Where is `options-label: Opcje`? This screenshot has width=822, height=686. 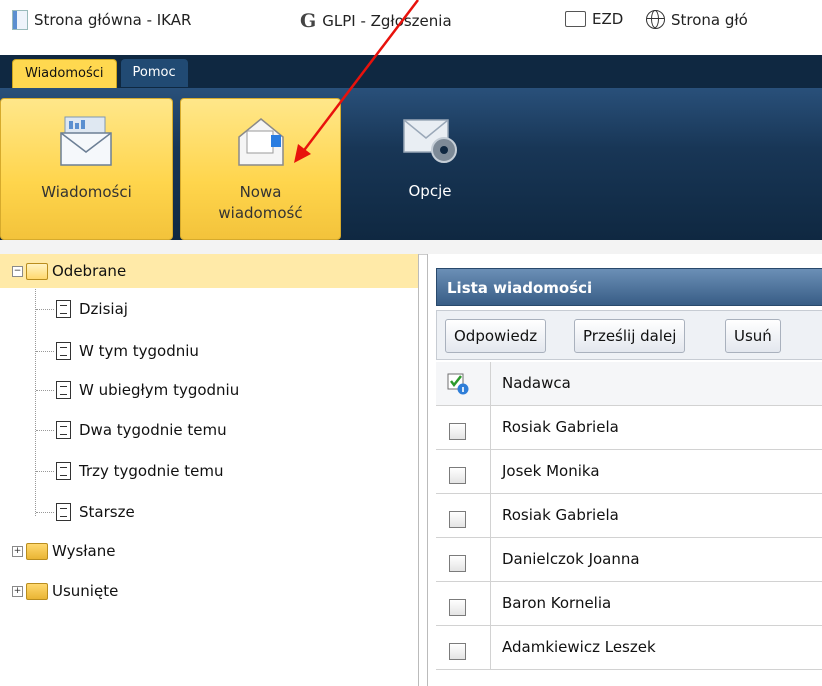
options-label: Opcje is located at coordinates (430, 191).